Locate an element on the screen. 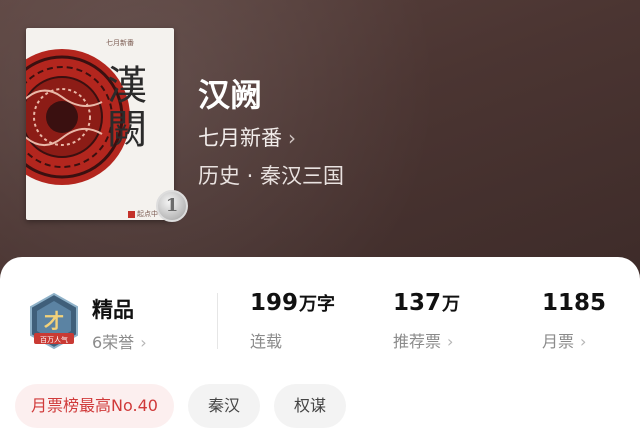  stat-word-count: 199万字 连载 is located at coordinates (292, 321).